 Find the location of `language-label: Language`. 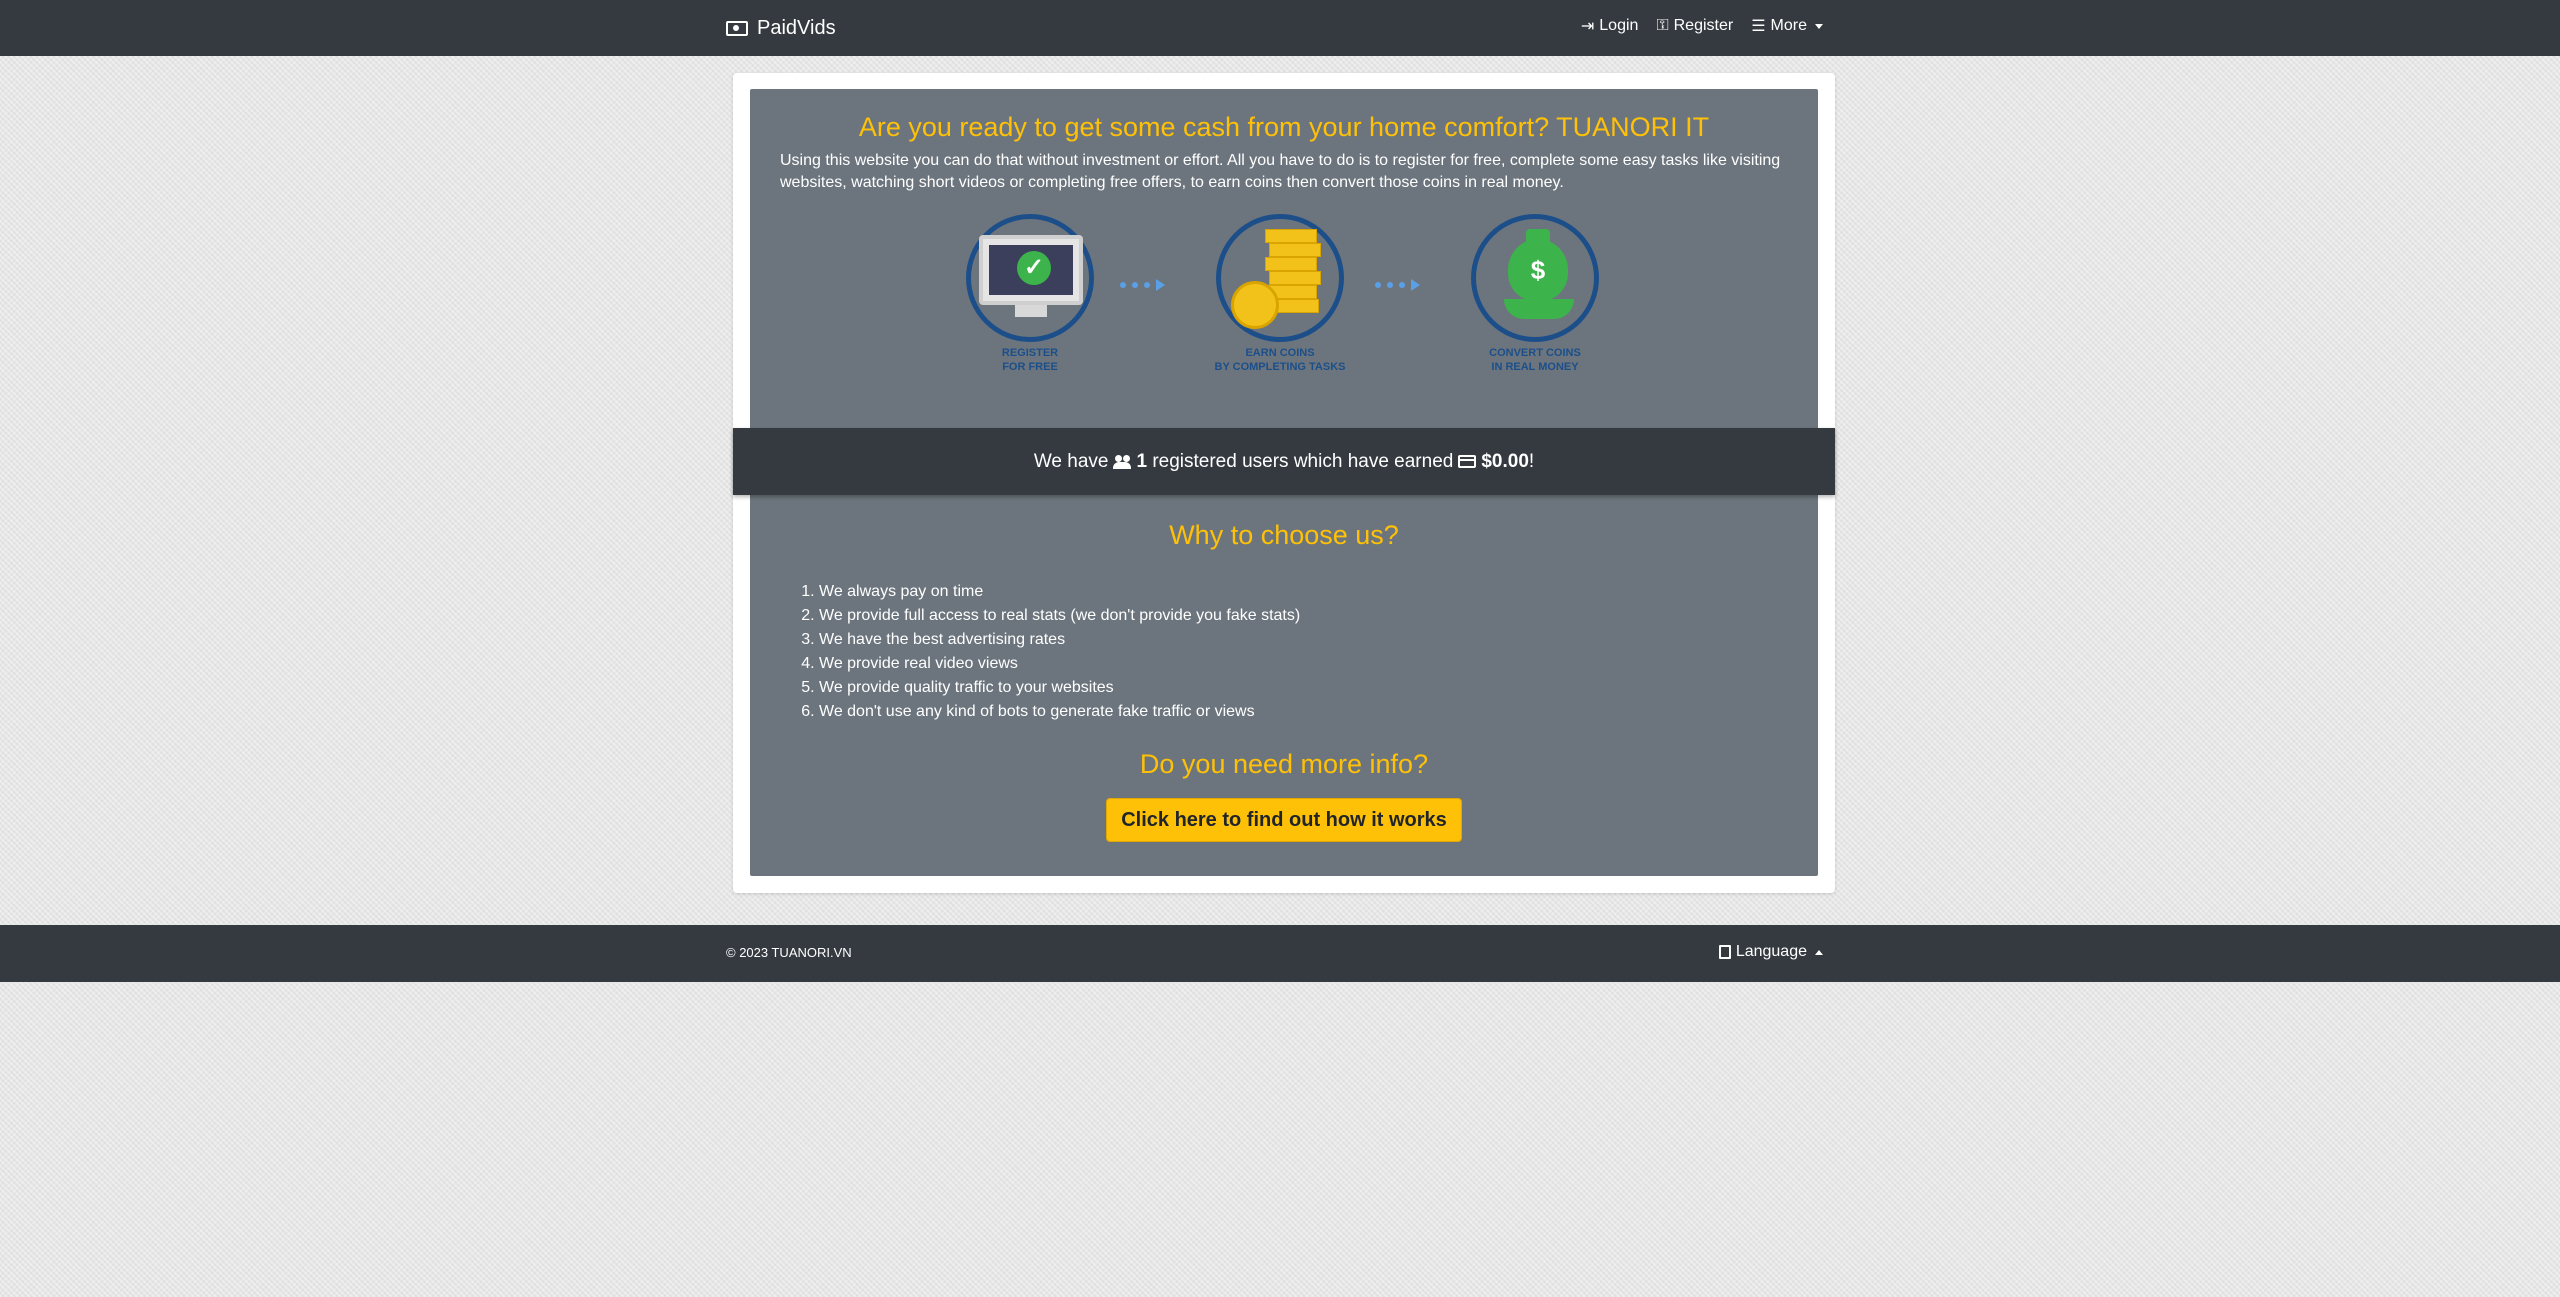

language-label: Language is located at coordinates (1771, 951).